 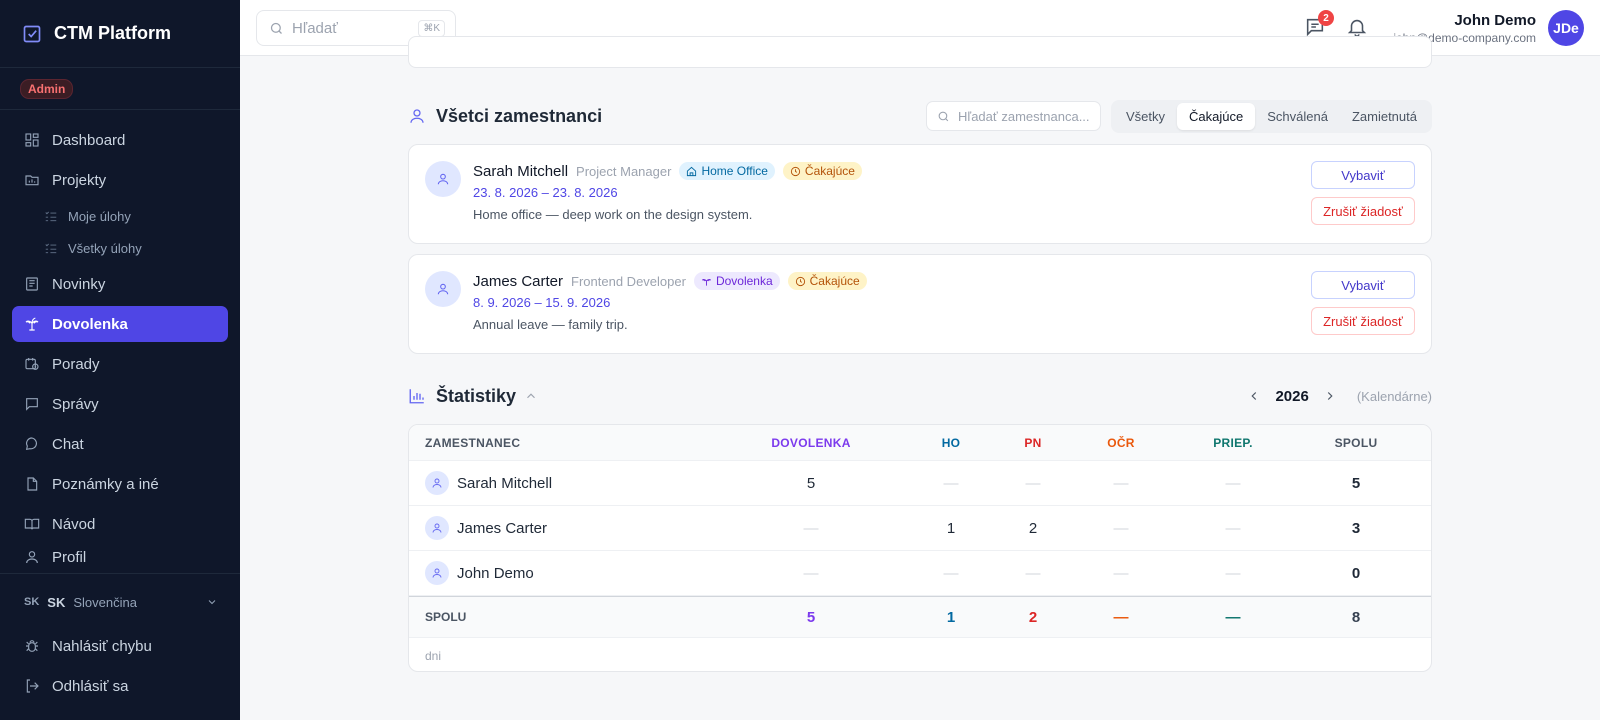 I want to click on filter-pending: Čakajúce, so click(x=1216, y=116).